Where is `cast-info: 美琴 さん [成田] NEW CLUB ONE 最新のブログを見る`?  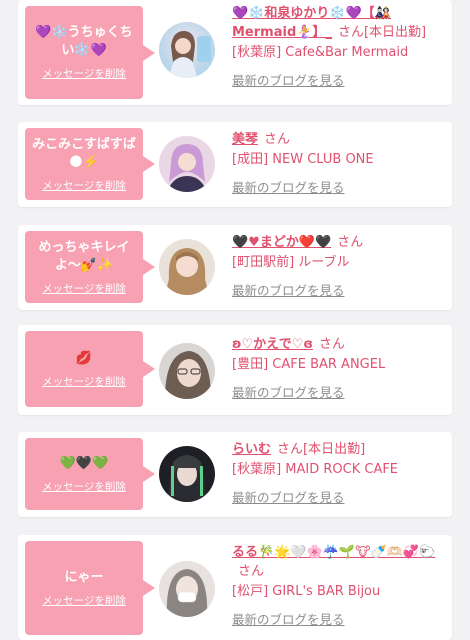
cast-info: 美琴 さん [成田] NEW CLUB ONE 最新のブログを見る is located at coordinates (338, 163).